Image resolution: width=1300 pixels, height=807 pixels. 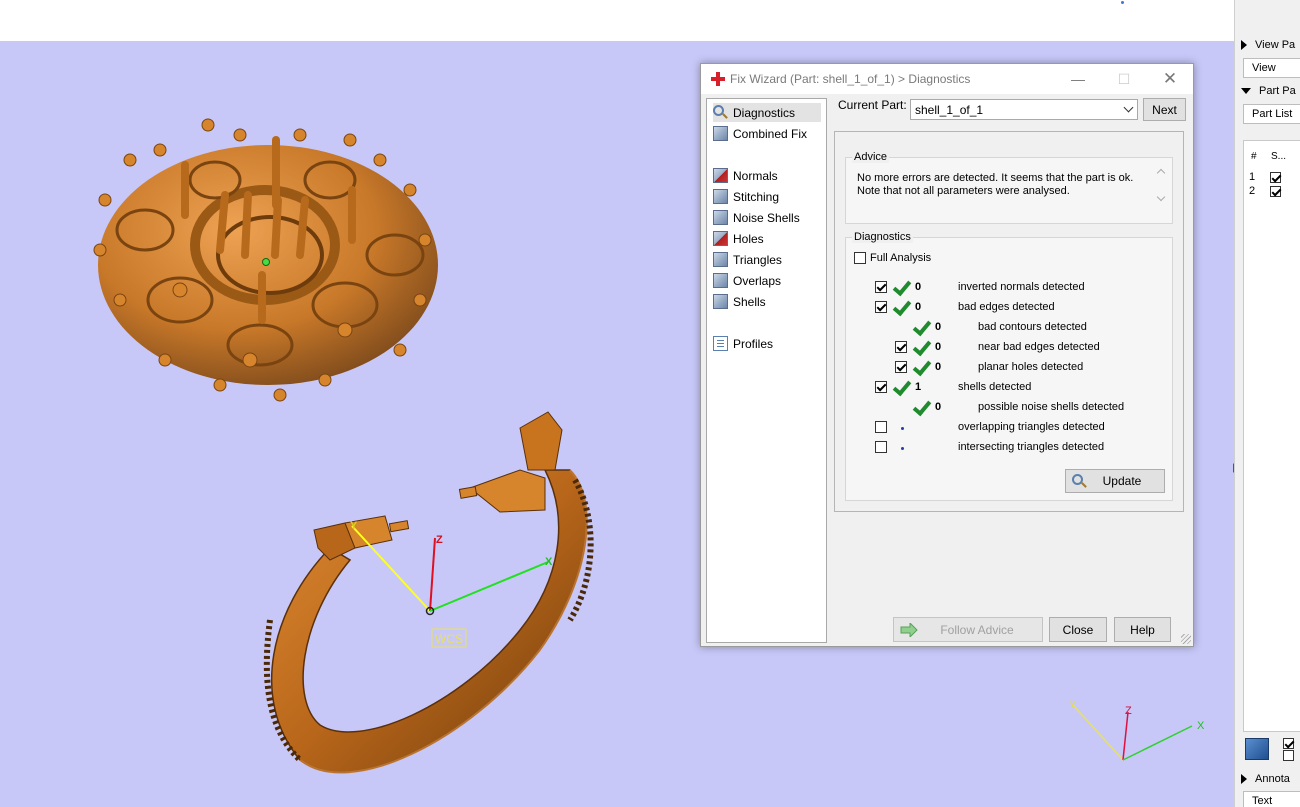 I want to click on nav-item-label: Shells, so click(x=749, y=301).